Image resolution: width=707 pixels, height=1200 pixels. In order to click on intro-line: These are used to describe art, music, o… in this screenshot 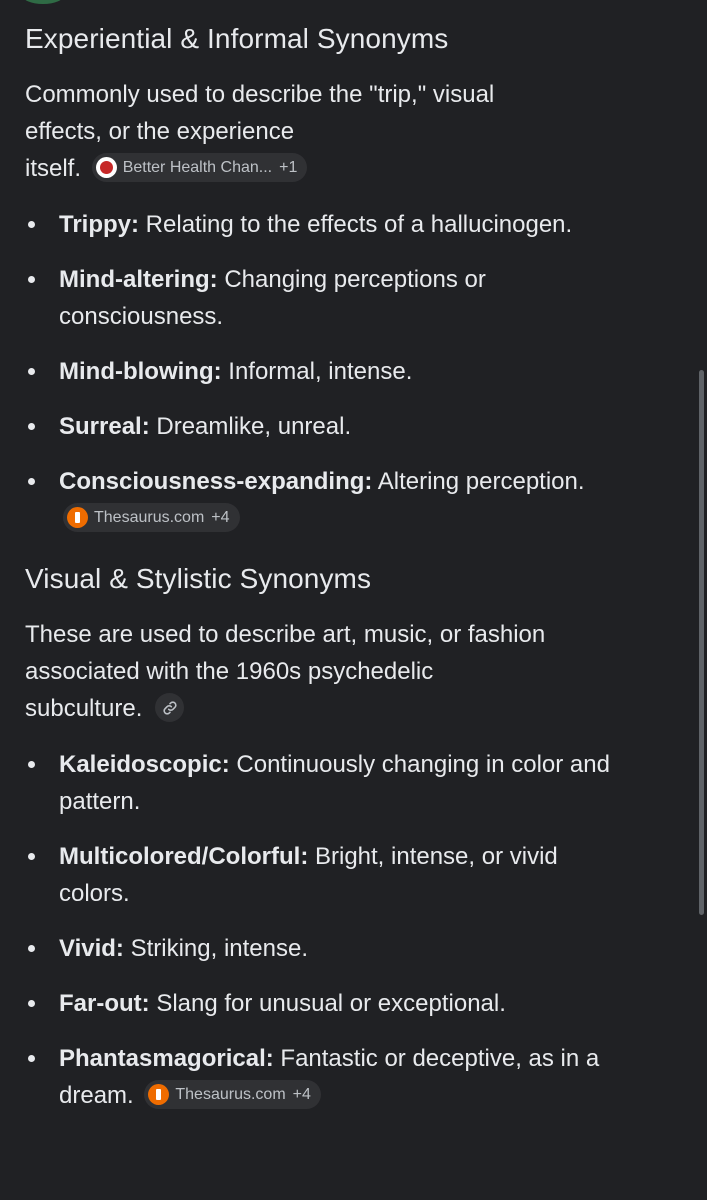, I will do `click(285, 634)`.